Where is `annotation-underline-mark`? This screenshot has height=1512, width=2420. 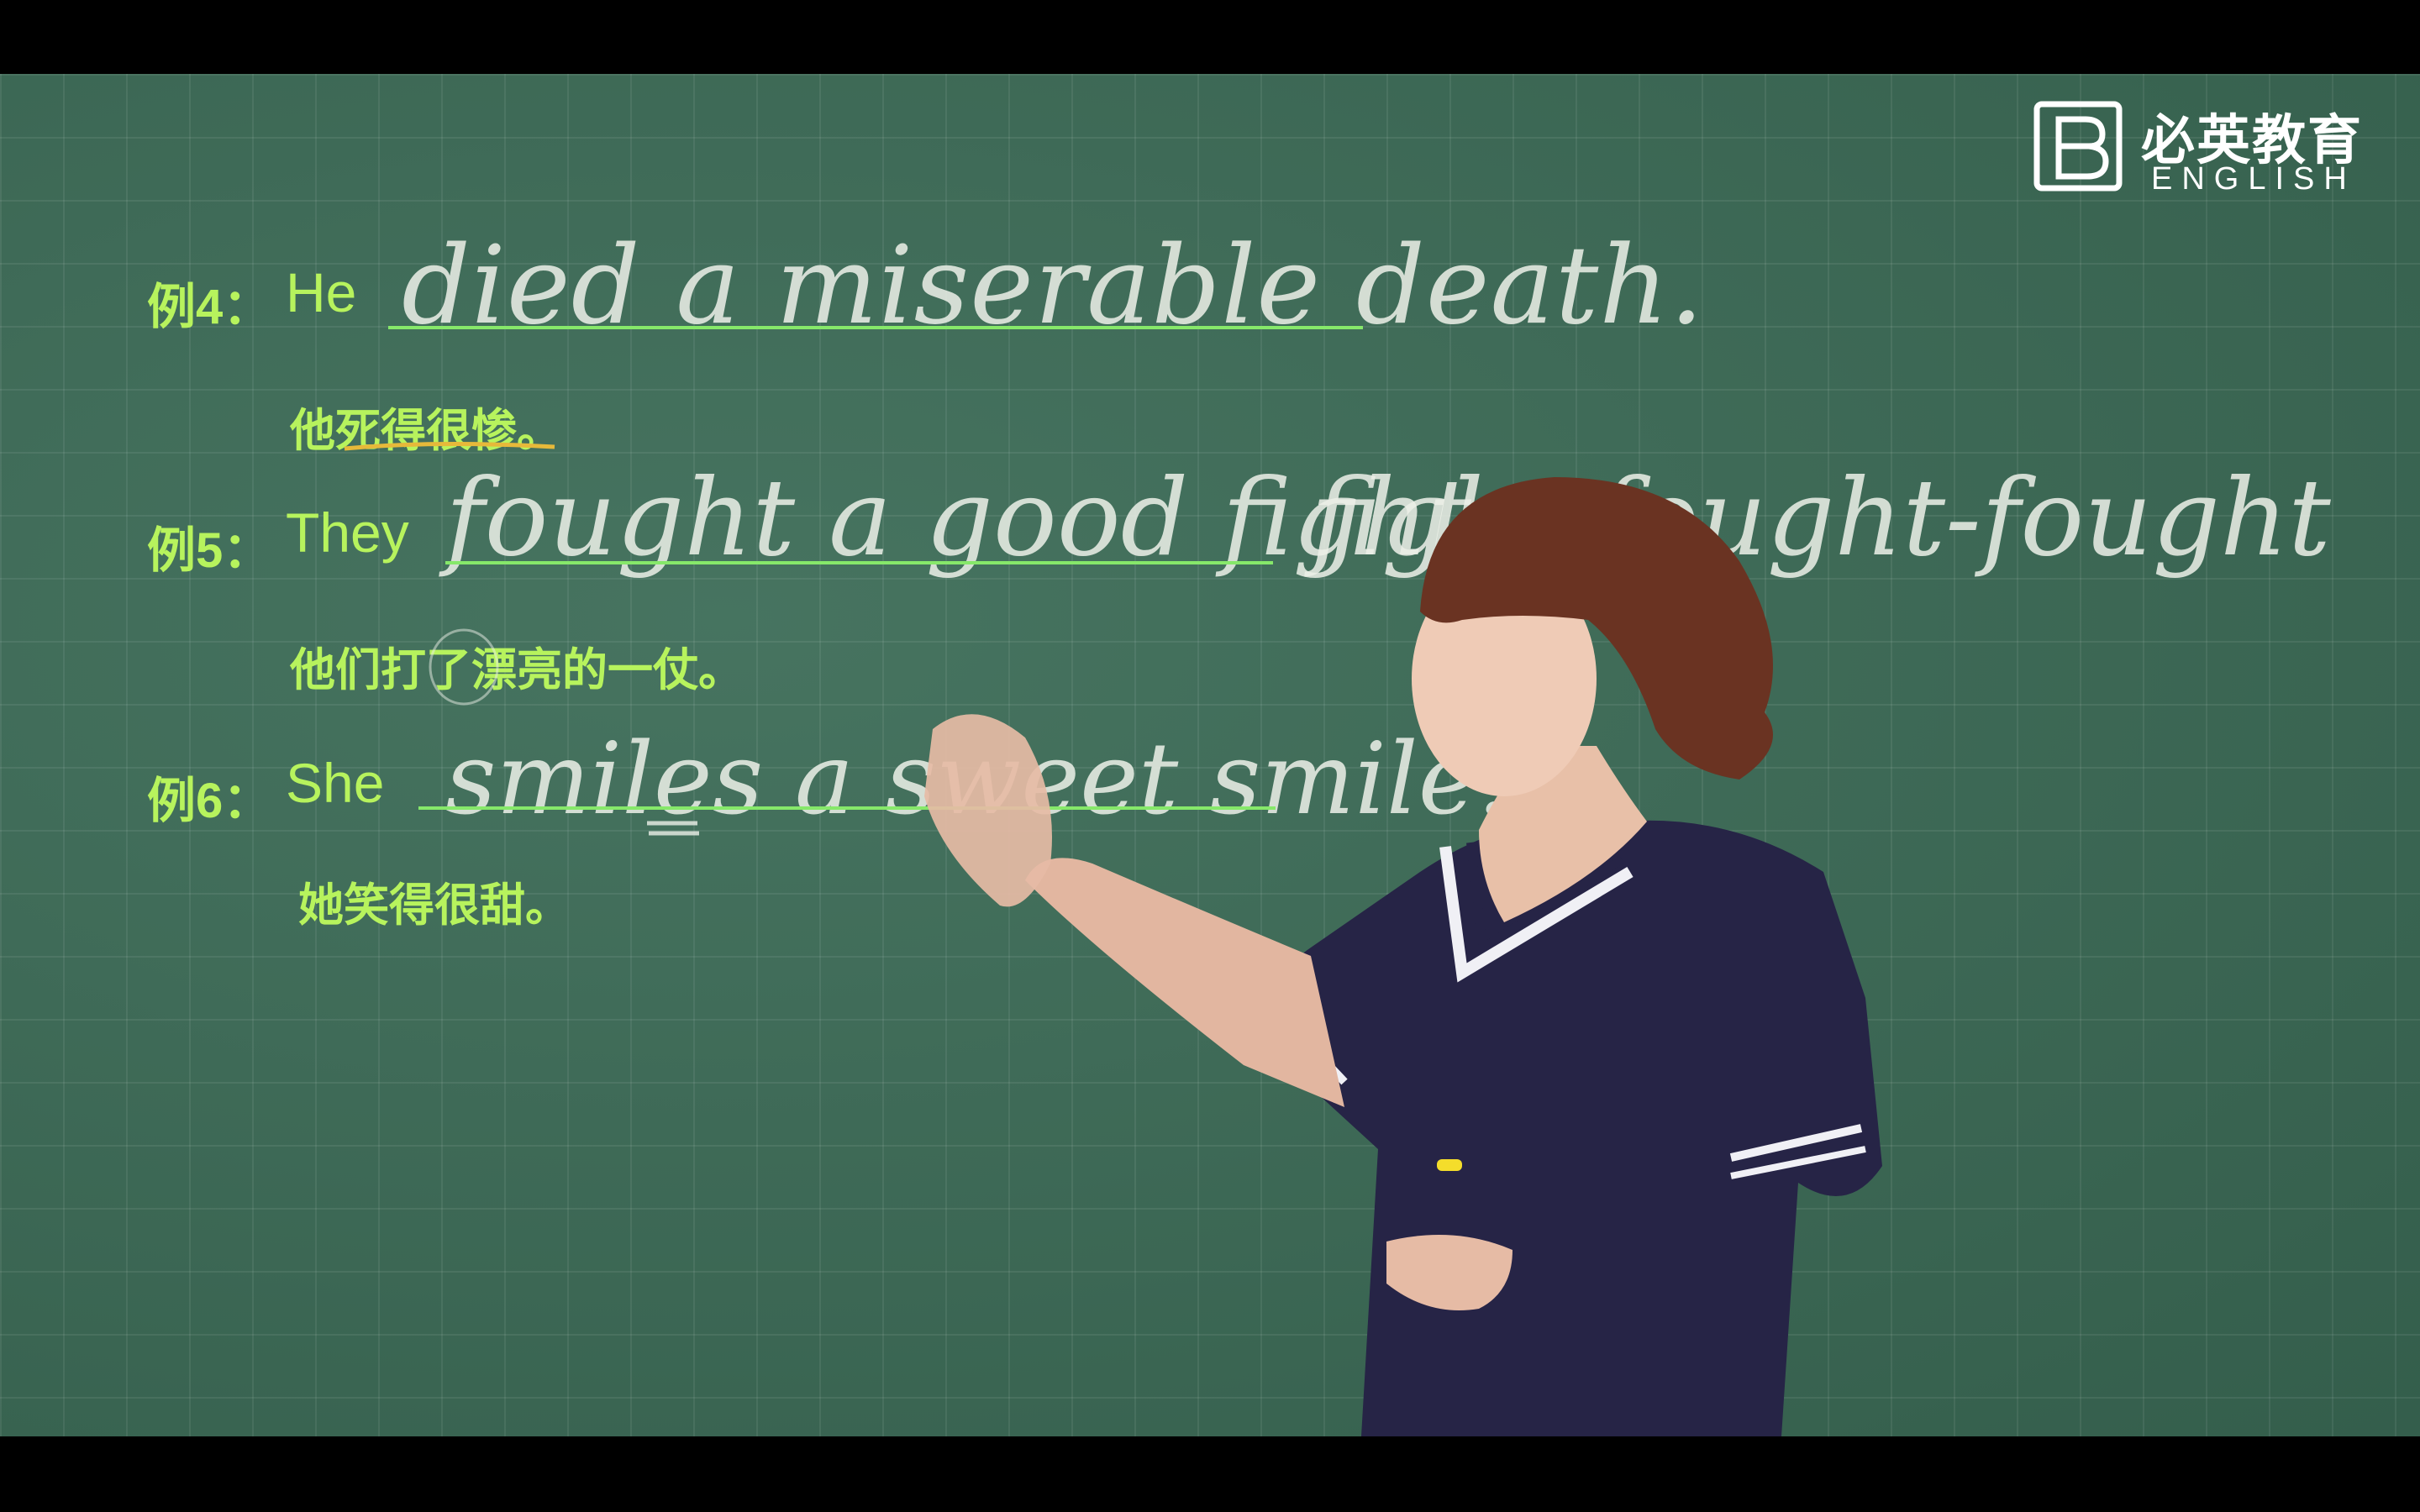
annotation-underline-mark is located at coordinates (450, 446).